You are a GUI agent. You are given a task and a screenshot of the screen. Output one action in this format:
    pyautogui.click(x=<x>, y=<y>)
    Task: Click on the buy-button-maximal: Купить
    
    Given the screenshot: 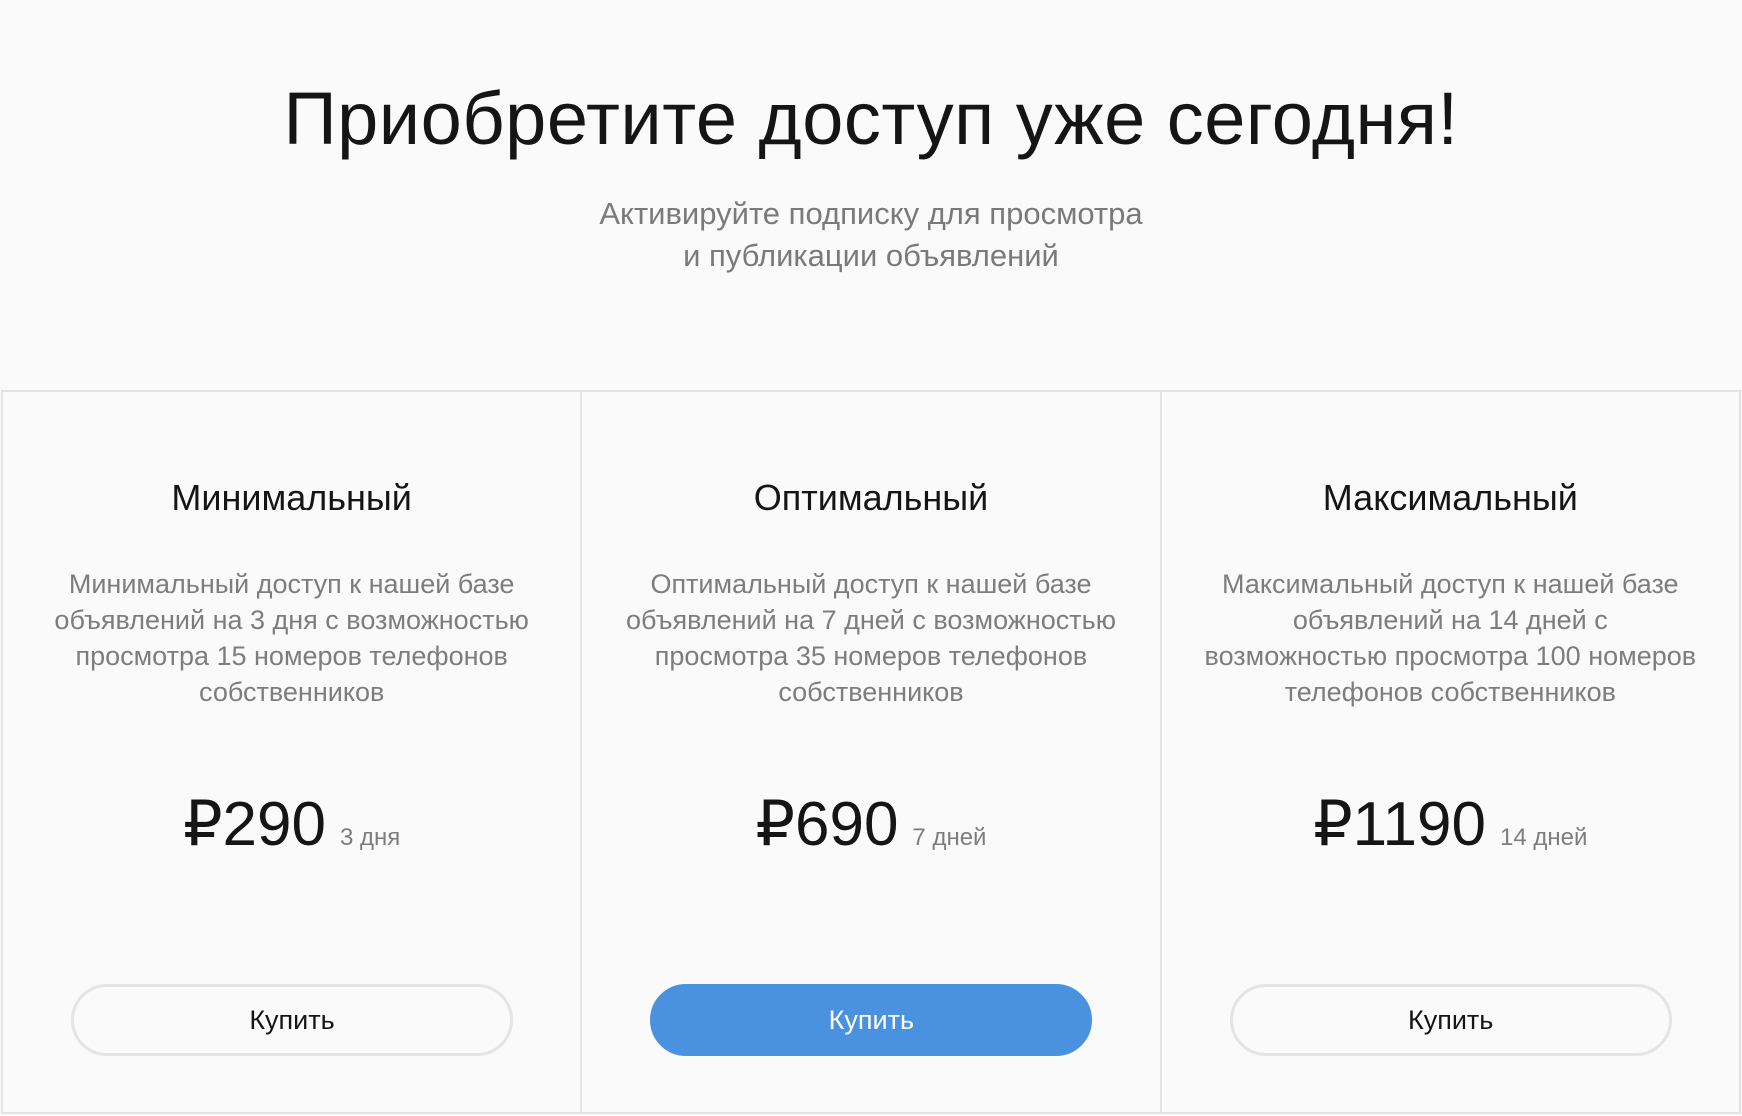 What is the action you would take?
    pyautogui.click(x=1450, y=1020)
    